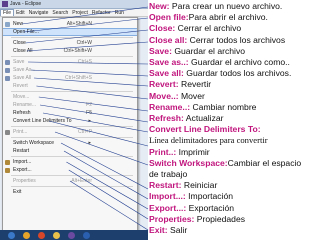  What do you see at coordinates (70, 132) in the screenshot?
I see `file-menu-item-print: Print... Ctrl+P` at bounding box center [70, 132].